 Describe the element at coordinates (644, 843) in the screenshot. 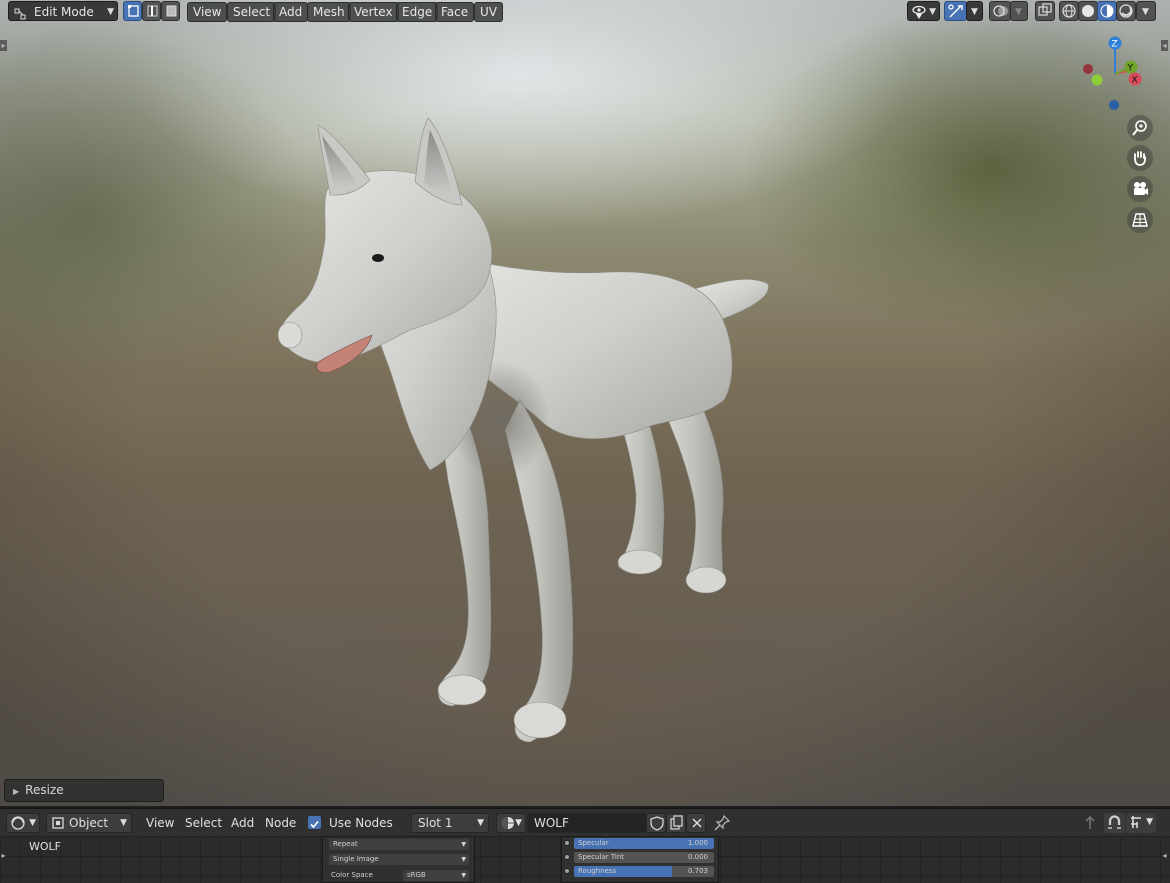

I see `specular-slider: Specular 1.000` at that location.